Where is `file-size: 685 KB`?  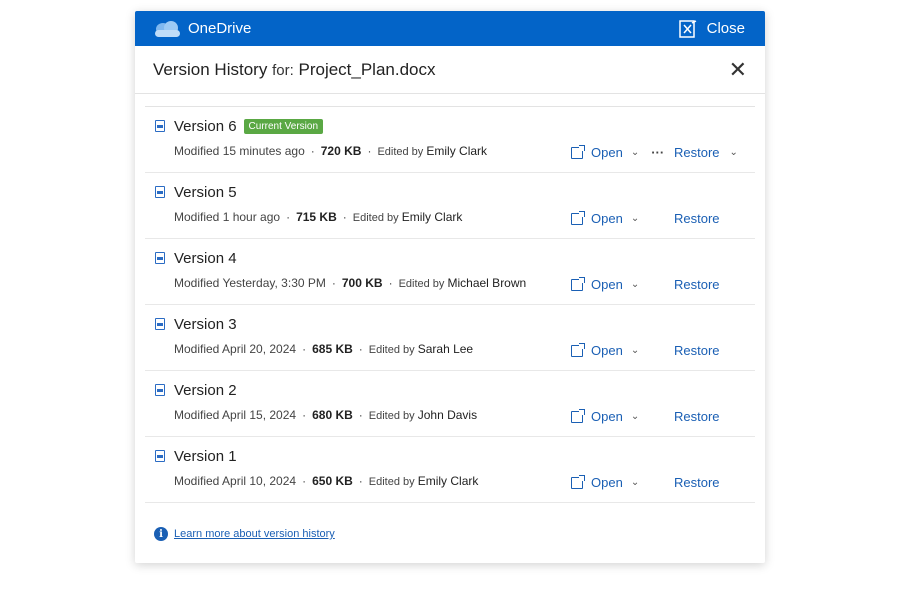 file-size: 685 KB is located at coordinates (332, 349).